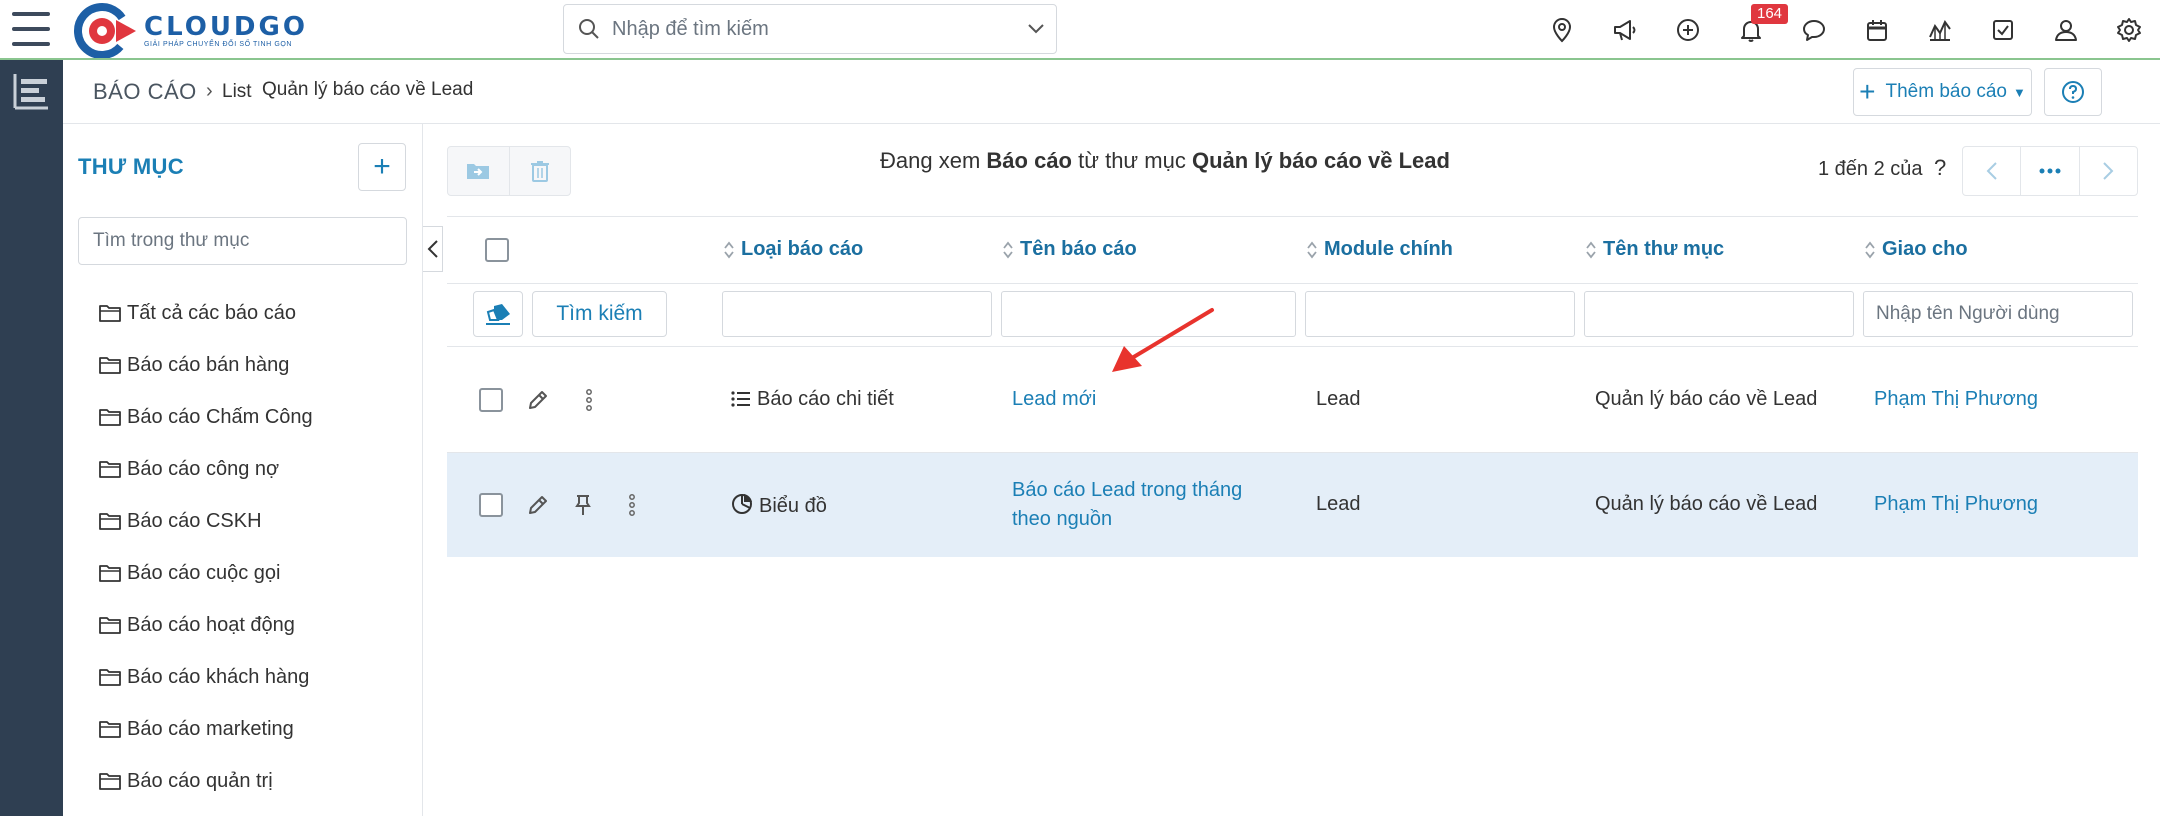  I want to click on column-header-label: Tên báo cáo, so click(1078, 249).